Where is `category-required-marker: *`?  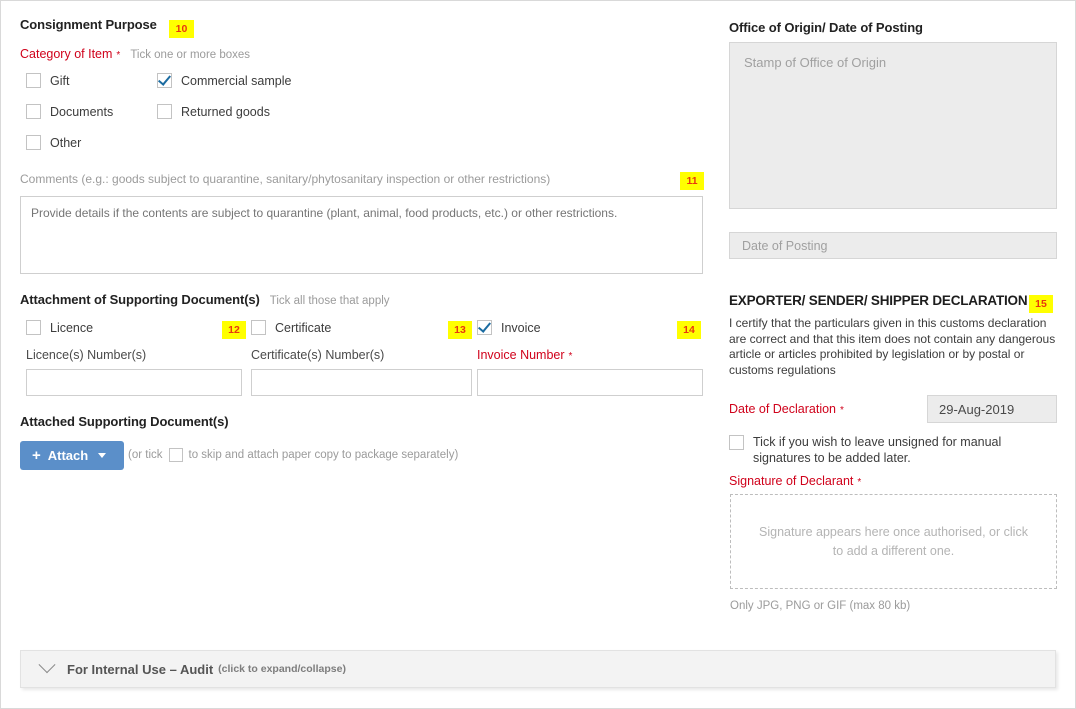
category-required-marker: * is located at coordinates (118, 55).